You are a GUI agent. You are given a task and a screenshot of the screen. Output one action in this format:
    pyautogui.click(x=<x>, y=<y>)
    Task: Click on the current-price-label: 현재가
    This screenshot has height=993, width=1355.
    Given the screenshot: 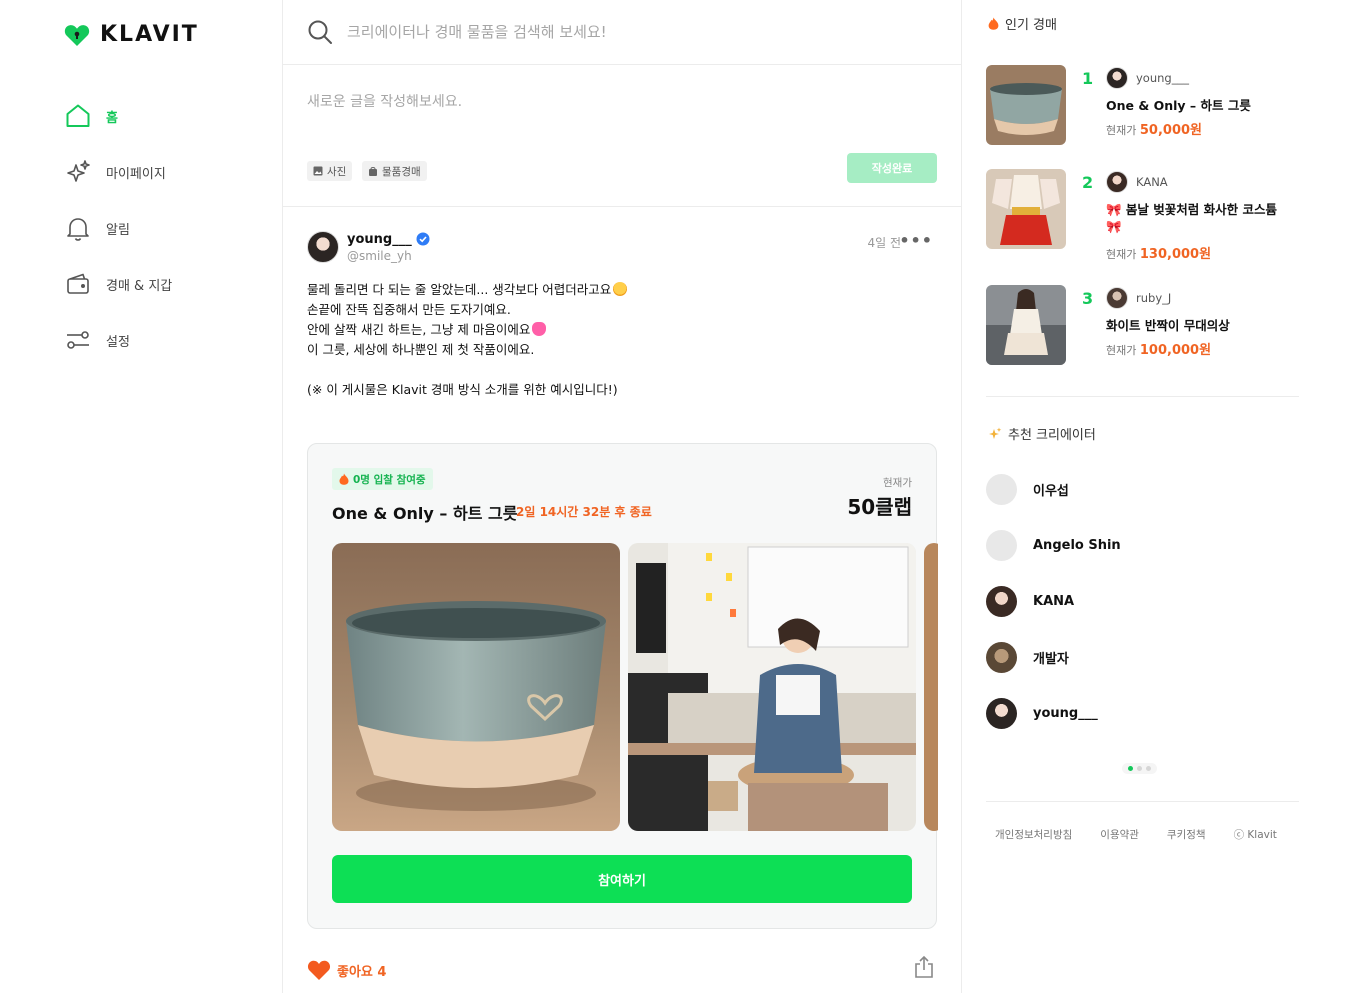 What is the action you would take?
    pyautogui.click(x=897, y=483)
    